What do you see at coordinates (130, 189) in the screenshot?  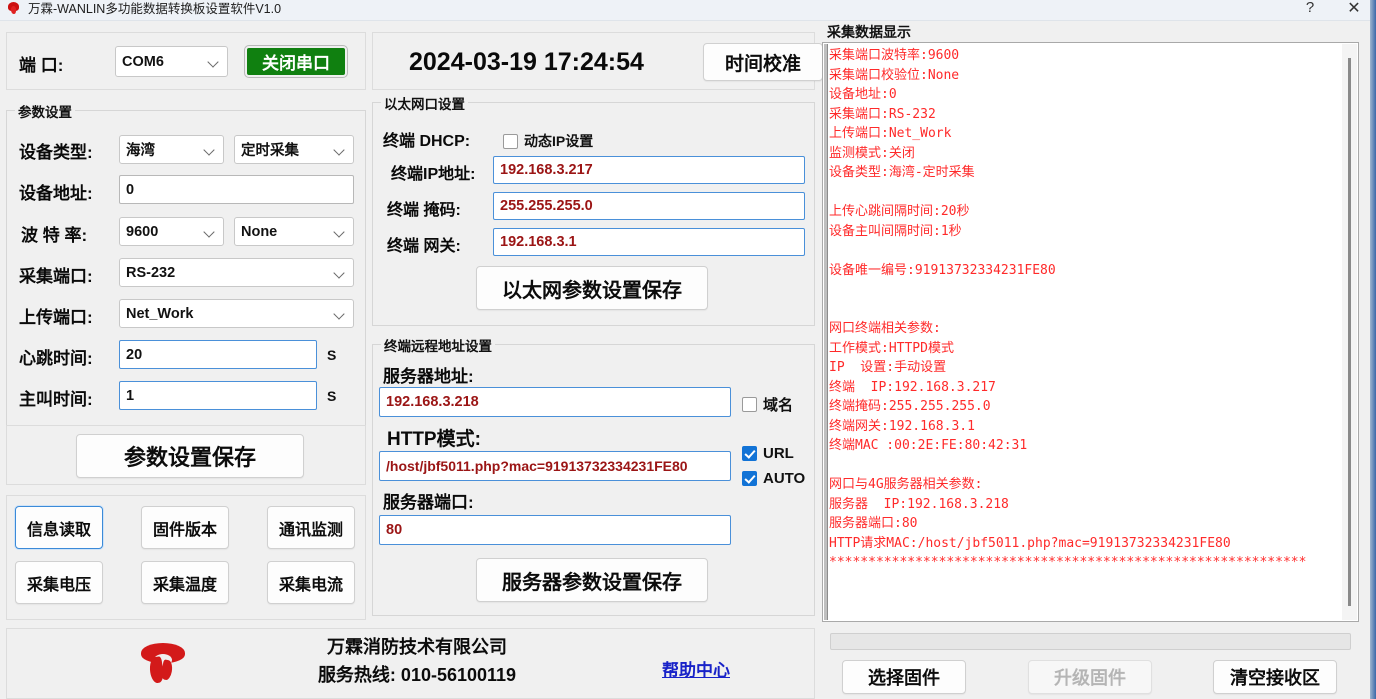 I see `device-addr-value: 0` at bounding box center [130, 189].